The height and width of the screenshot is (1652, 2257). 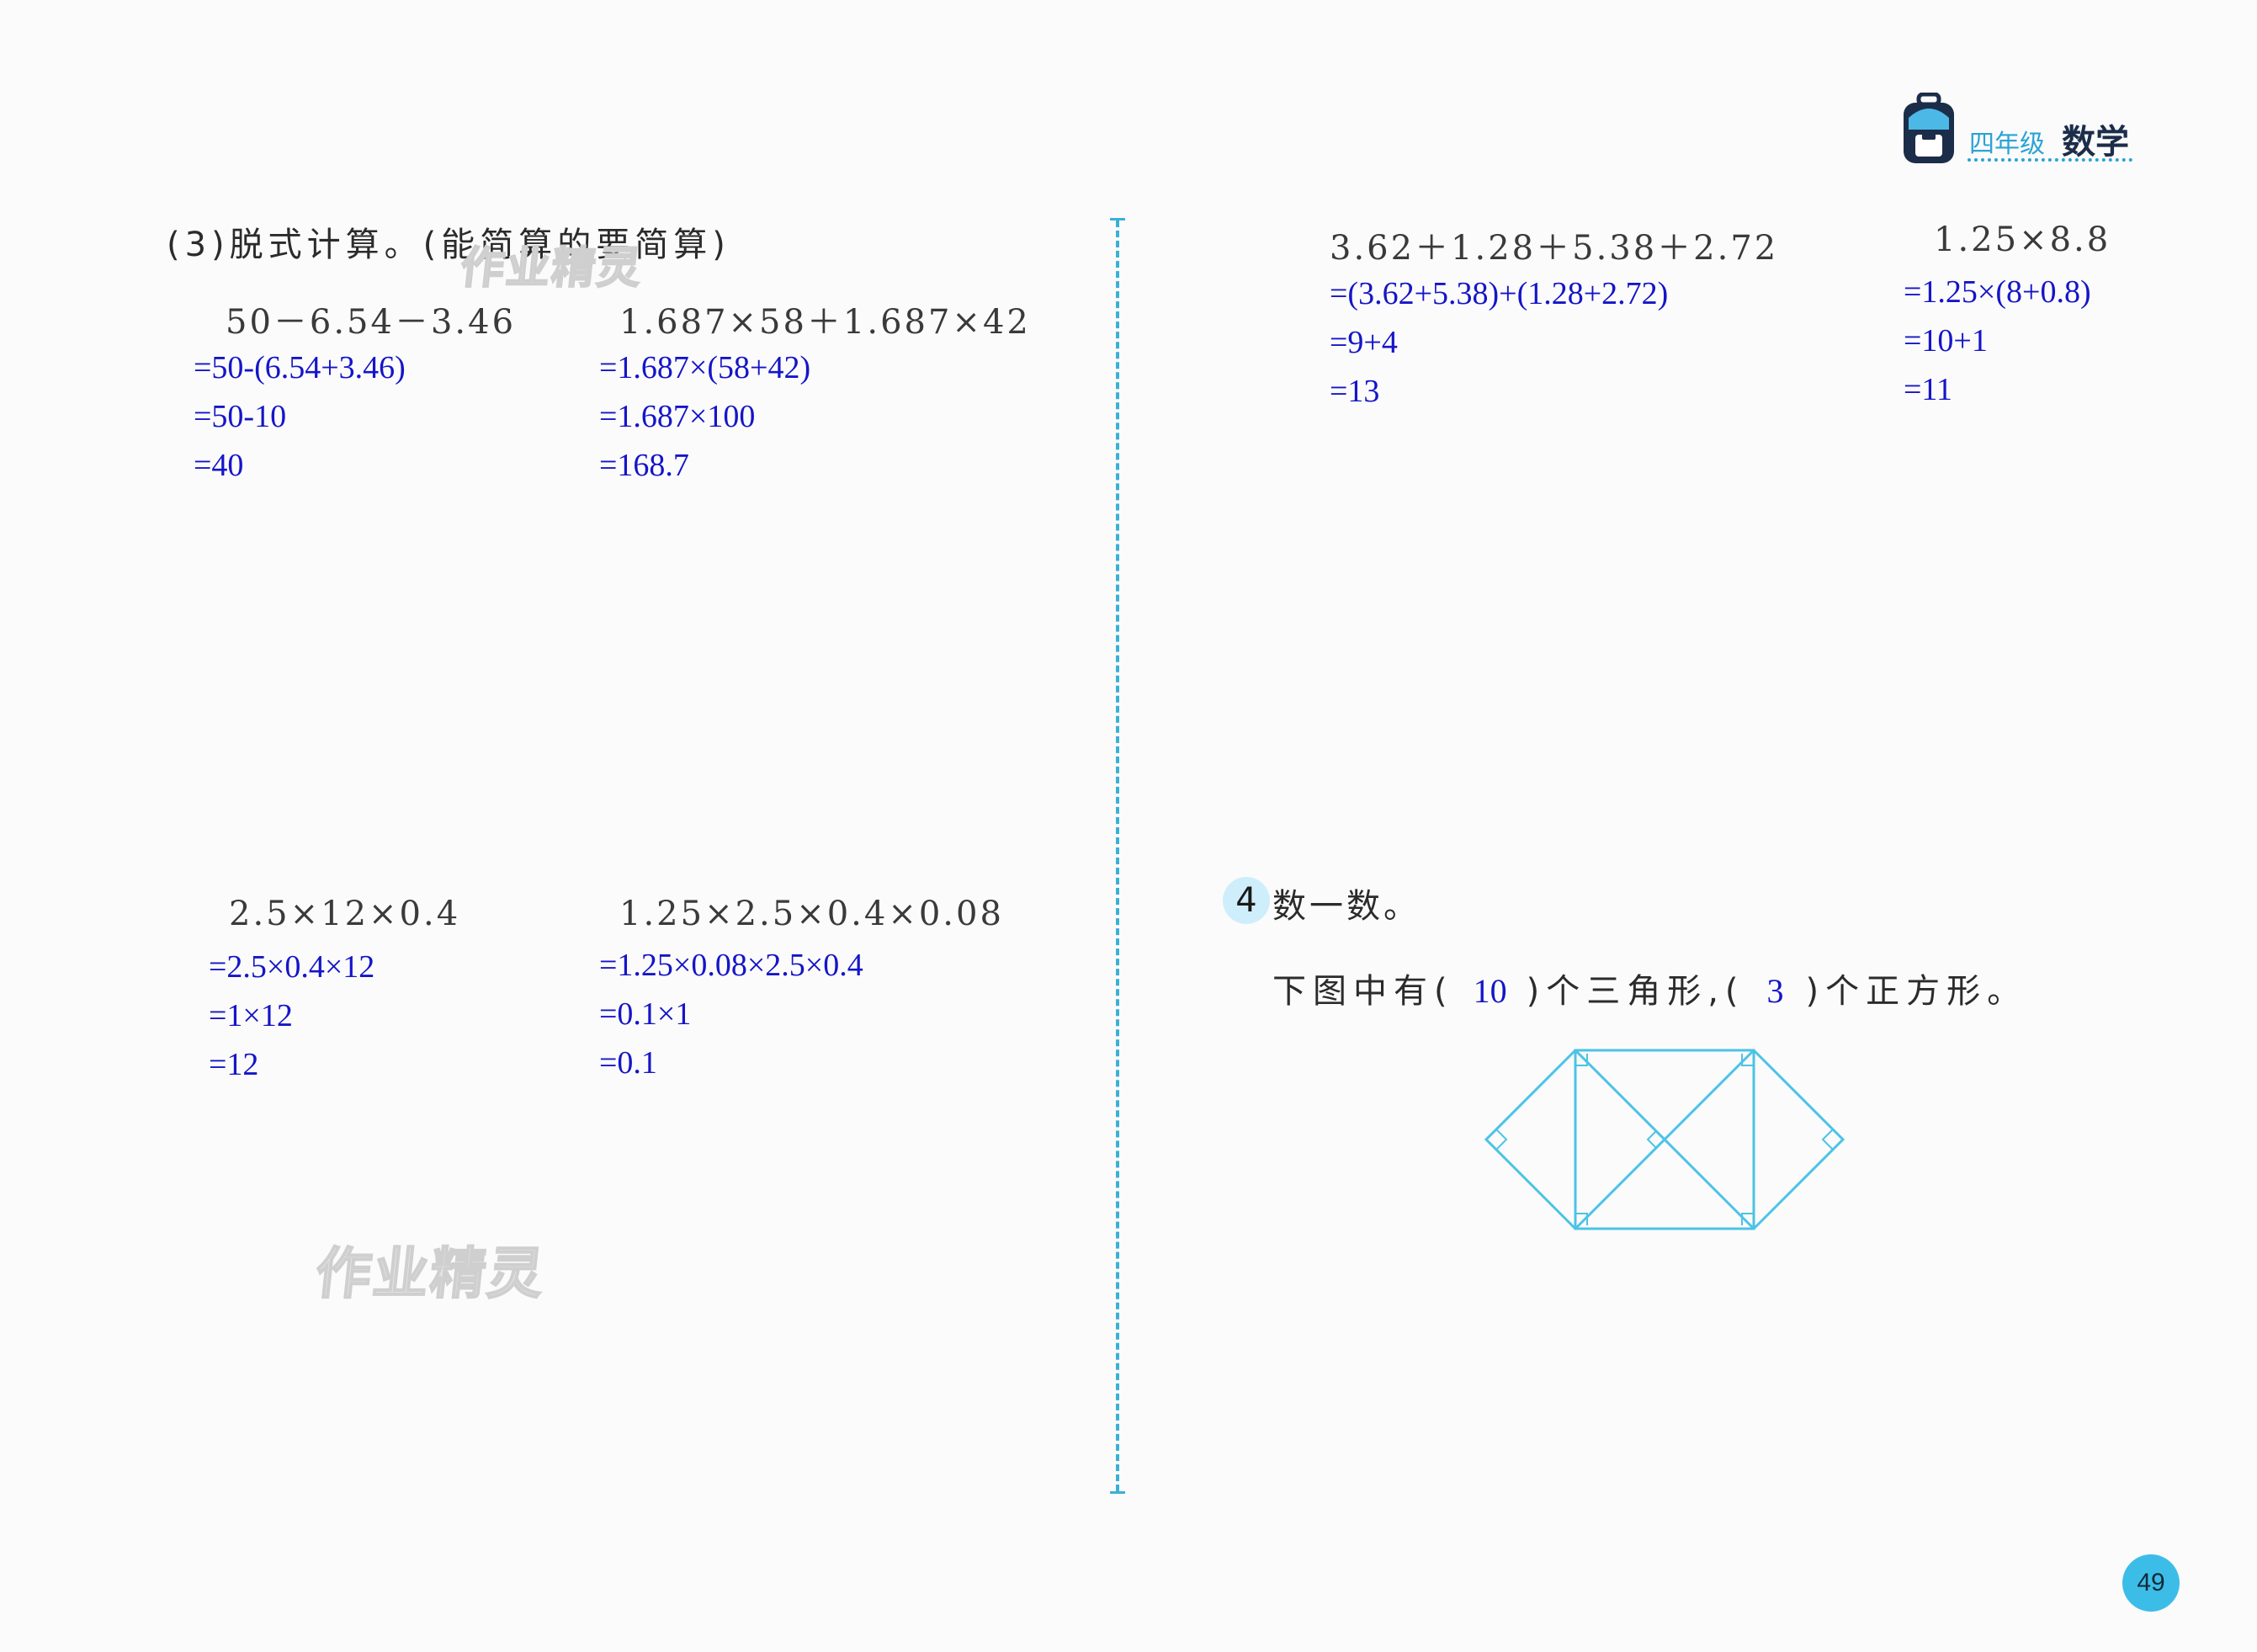 I want to click on question-text: )个正方形。, so click(x=1916, y=991).